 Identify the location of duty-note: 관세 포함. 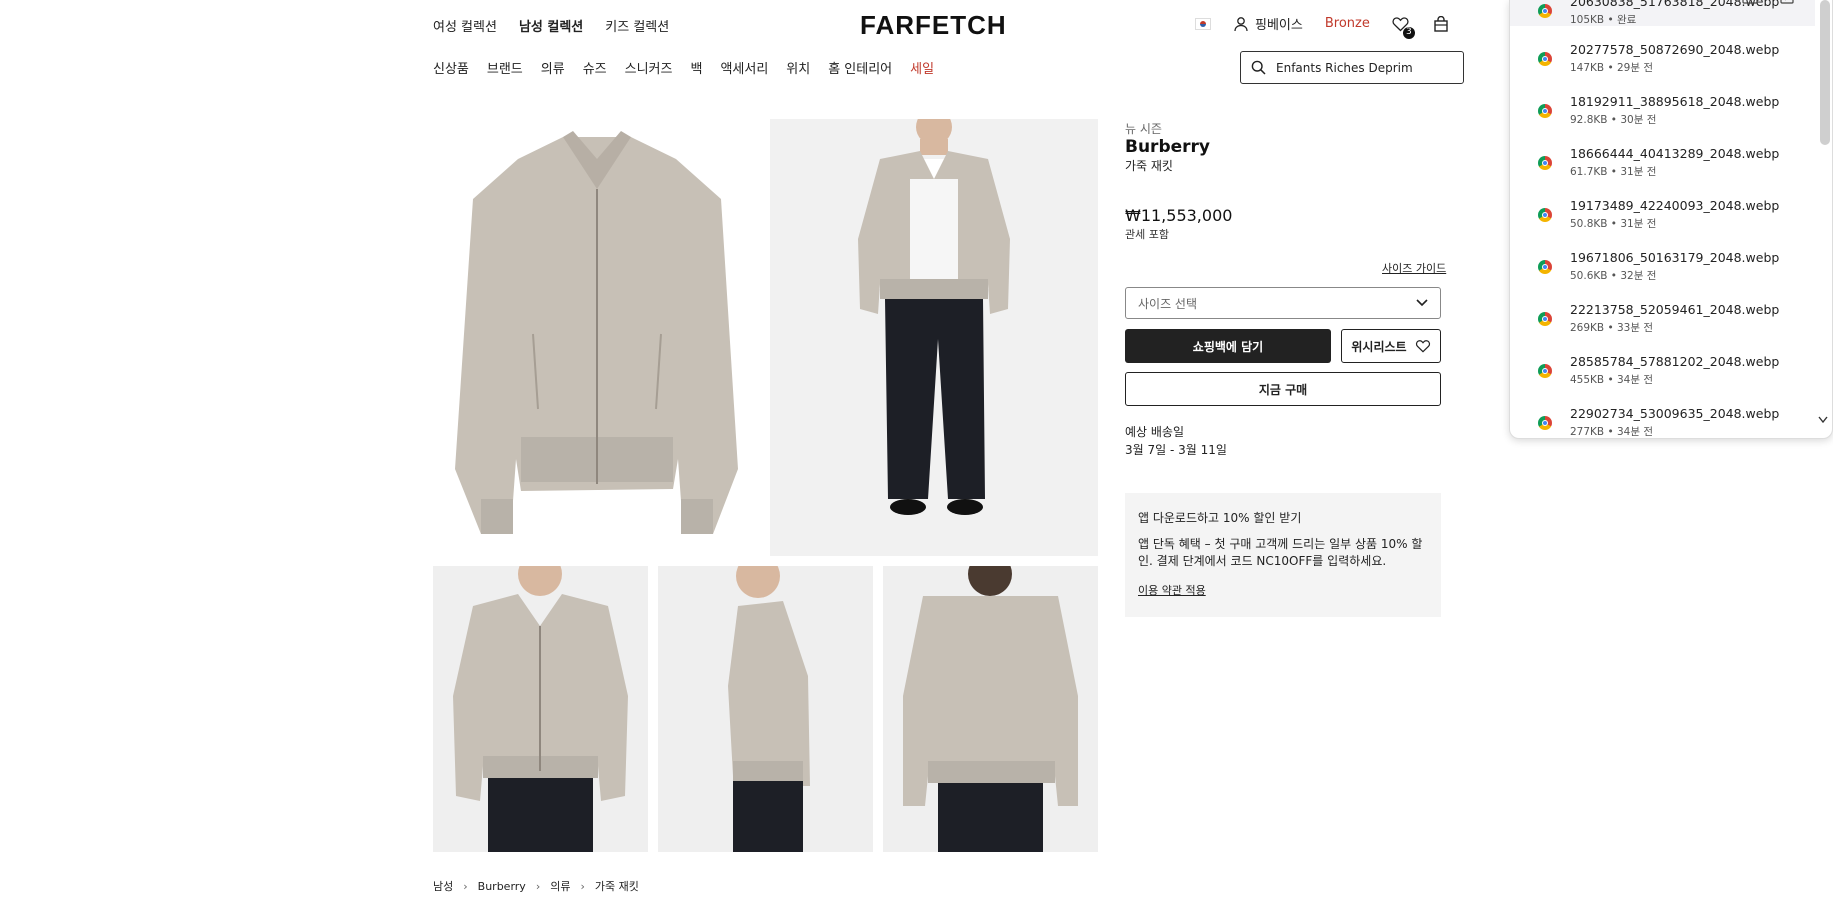
(1147, 234).